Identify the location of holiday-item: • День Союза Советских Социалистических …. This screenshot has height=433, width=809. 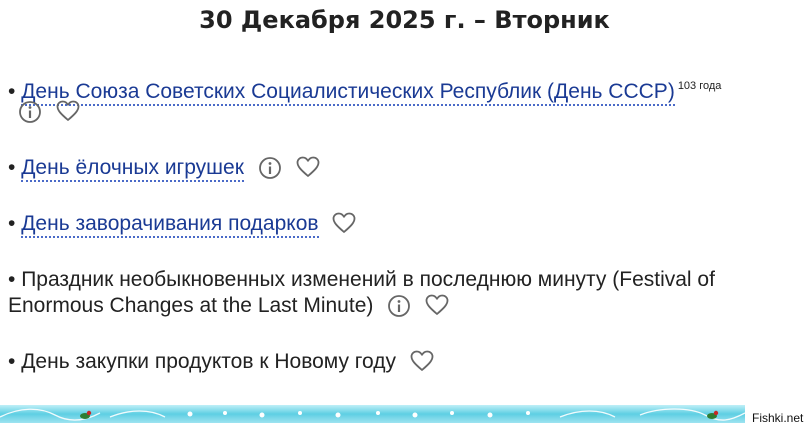
(403, 89).